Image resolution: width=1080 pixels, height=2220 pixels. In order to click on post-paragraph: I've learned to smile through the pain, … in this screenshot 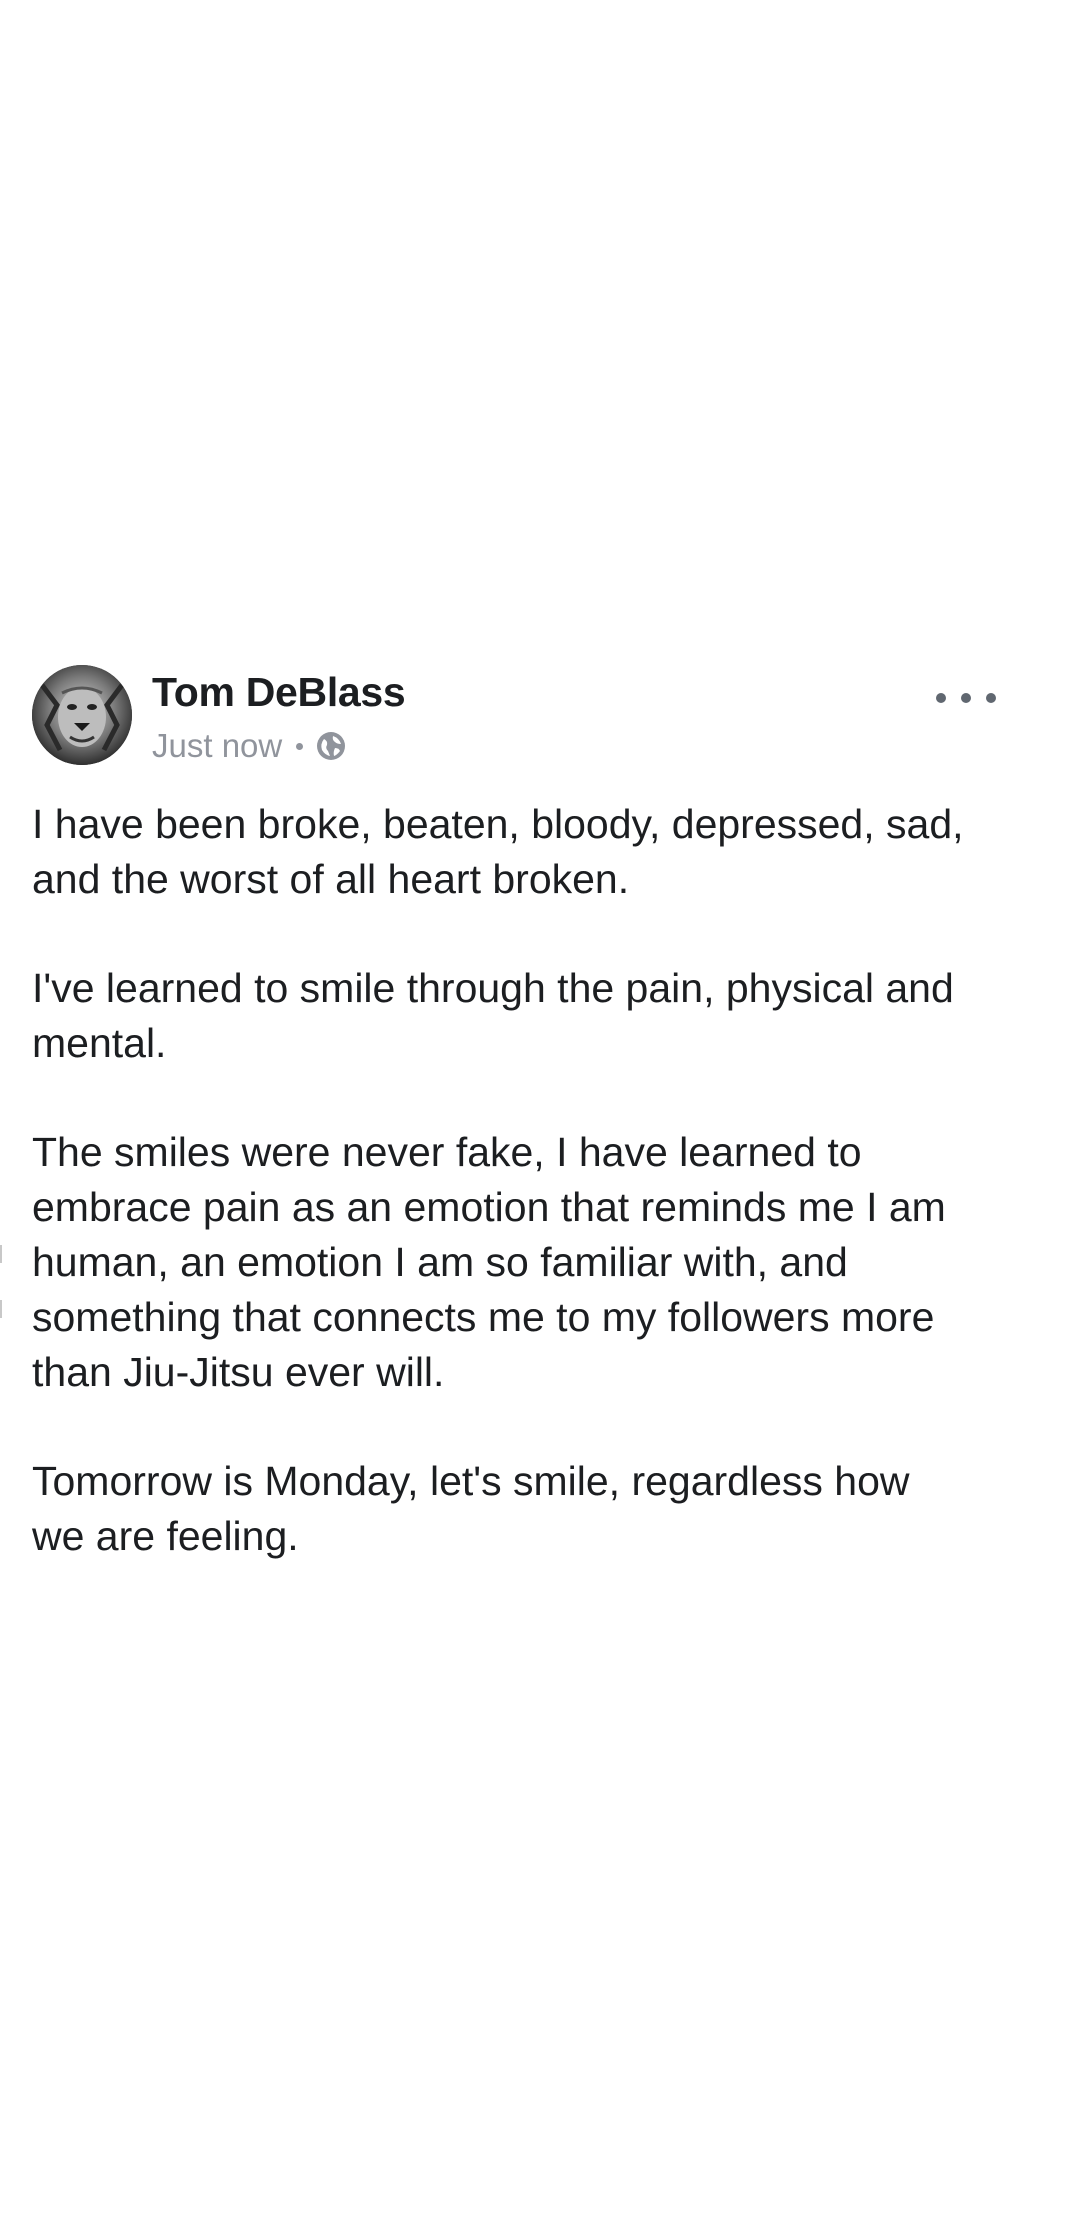, I will do `click(493, 1015)`.